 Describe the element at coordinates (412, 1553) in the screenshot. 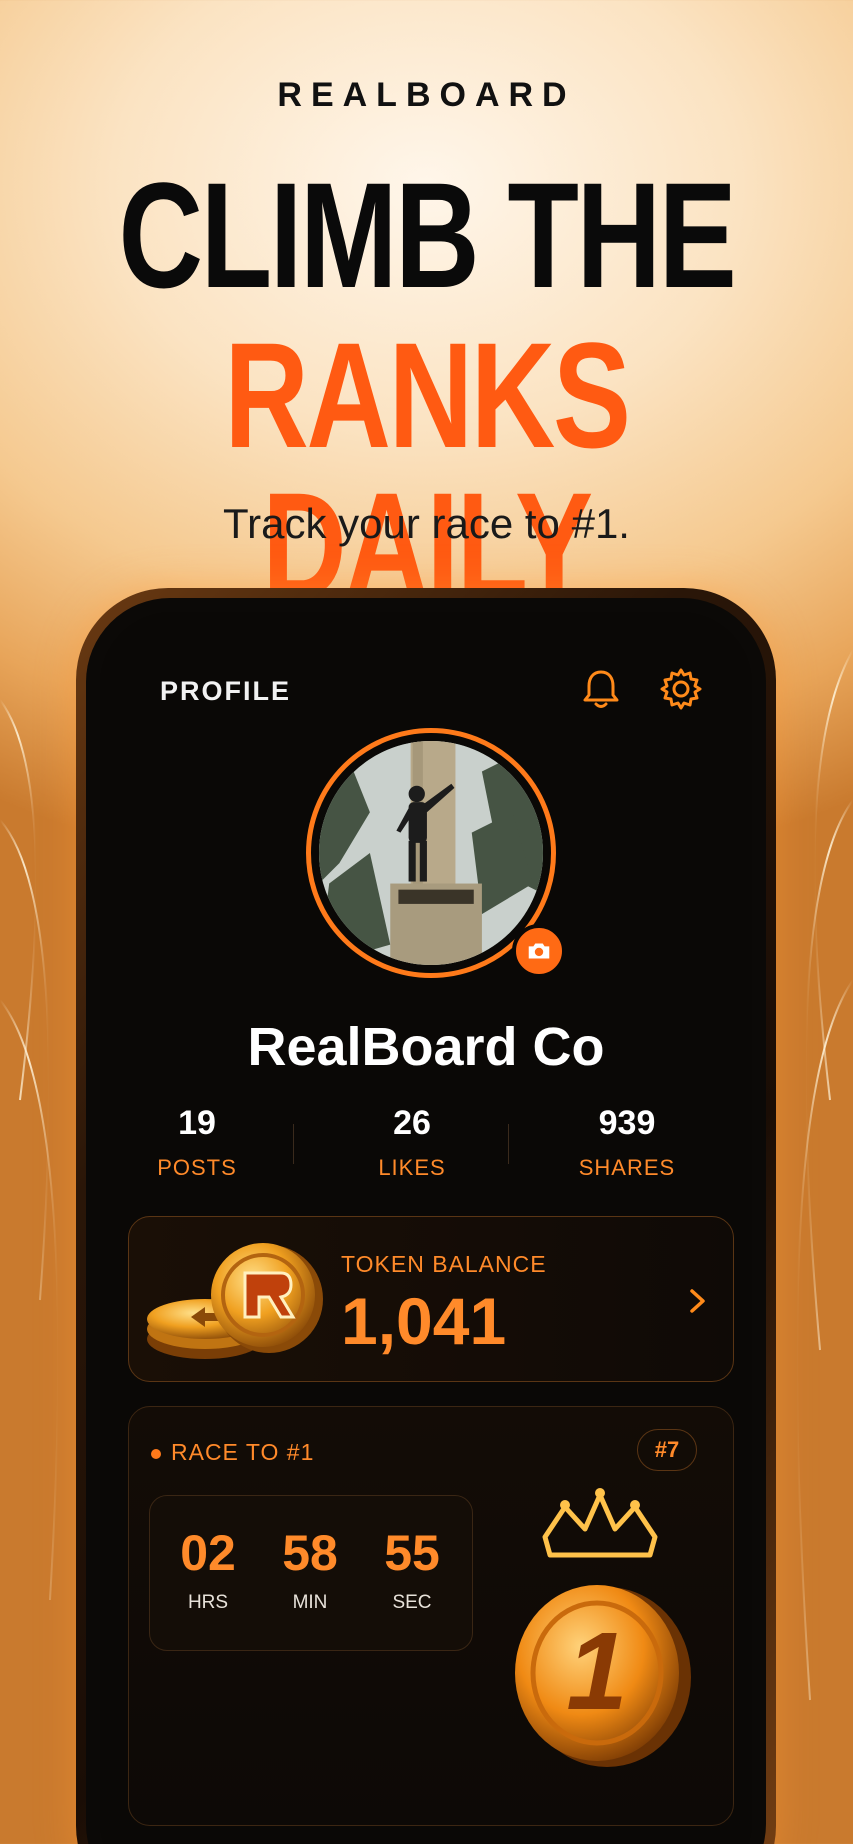

I see `timer-seconds-value: 55` at that location.